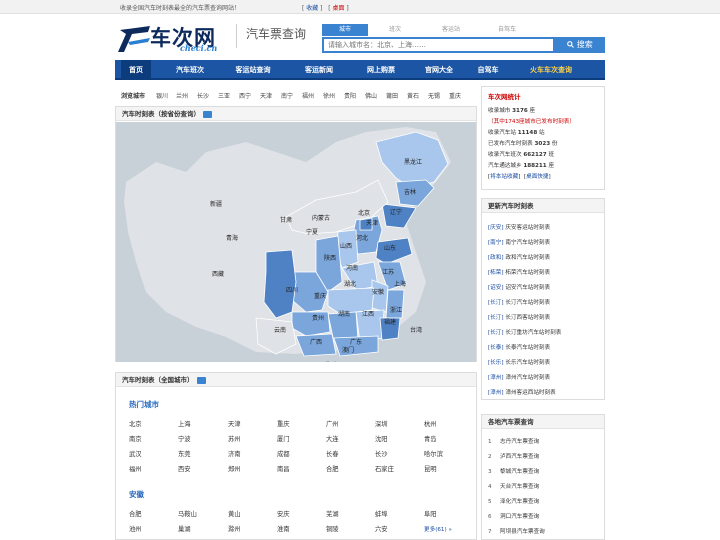  What do you see at coordinates (513, 516) in the screenshot?
I see `ticket-query-link: 6 洞口汽车票查询` at bounding box center [513, 516].